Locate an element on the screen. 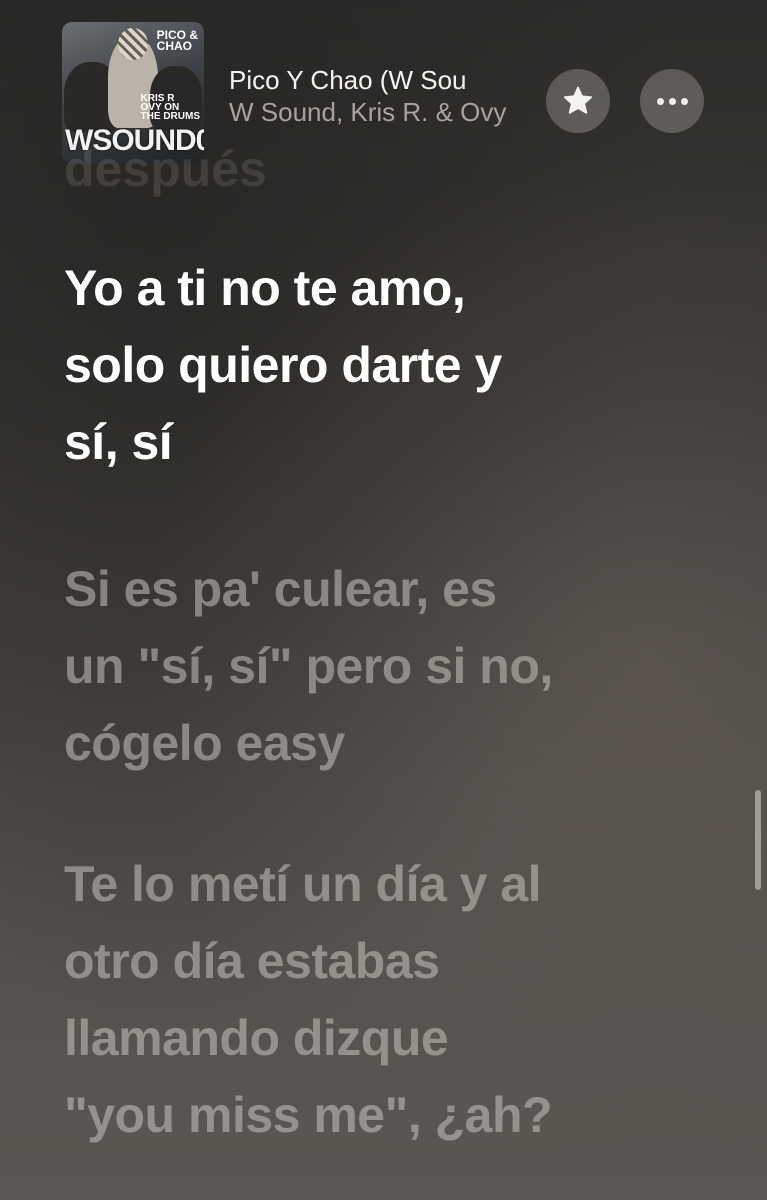 The image size is (767, 1200). favorite-button is located at coordinates (578, 101).